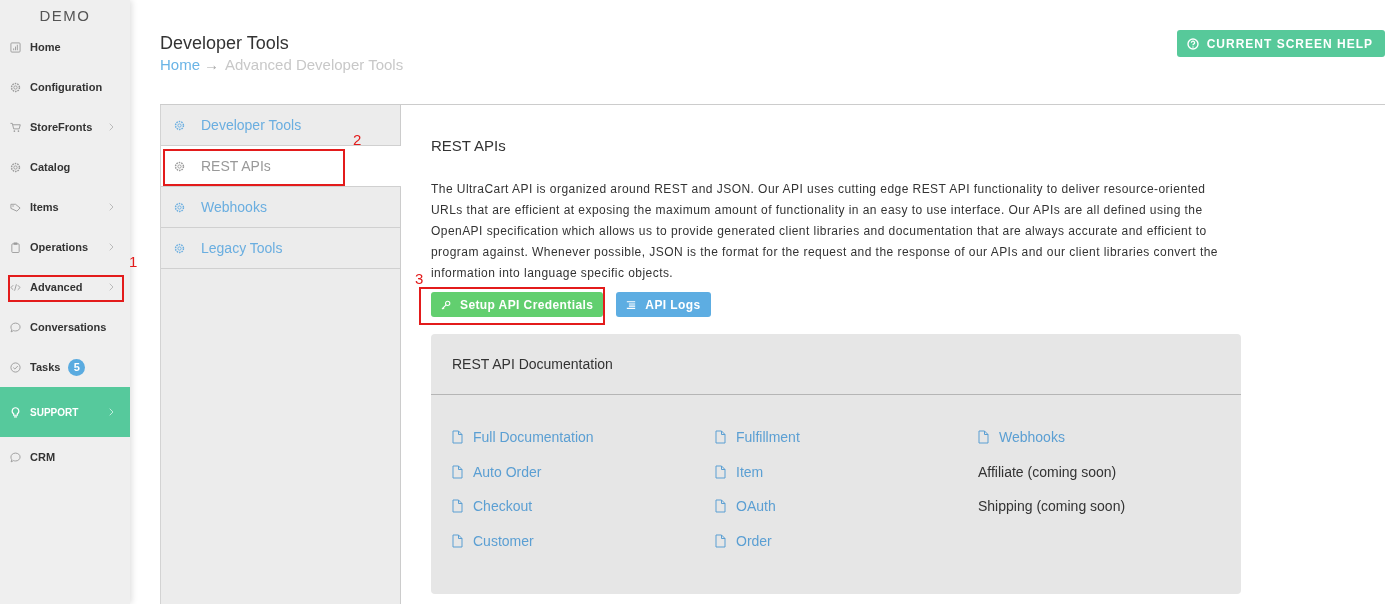 Image resolution: width=1392 pixels, height=604 pixels. I want to click on sidebar-item: CRM, so click(65, 457).